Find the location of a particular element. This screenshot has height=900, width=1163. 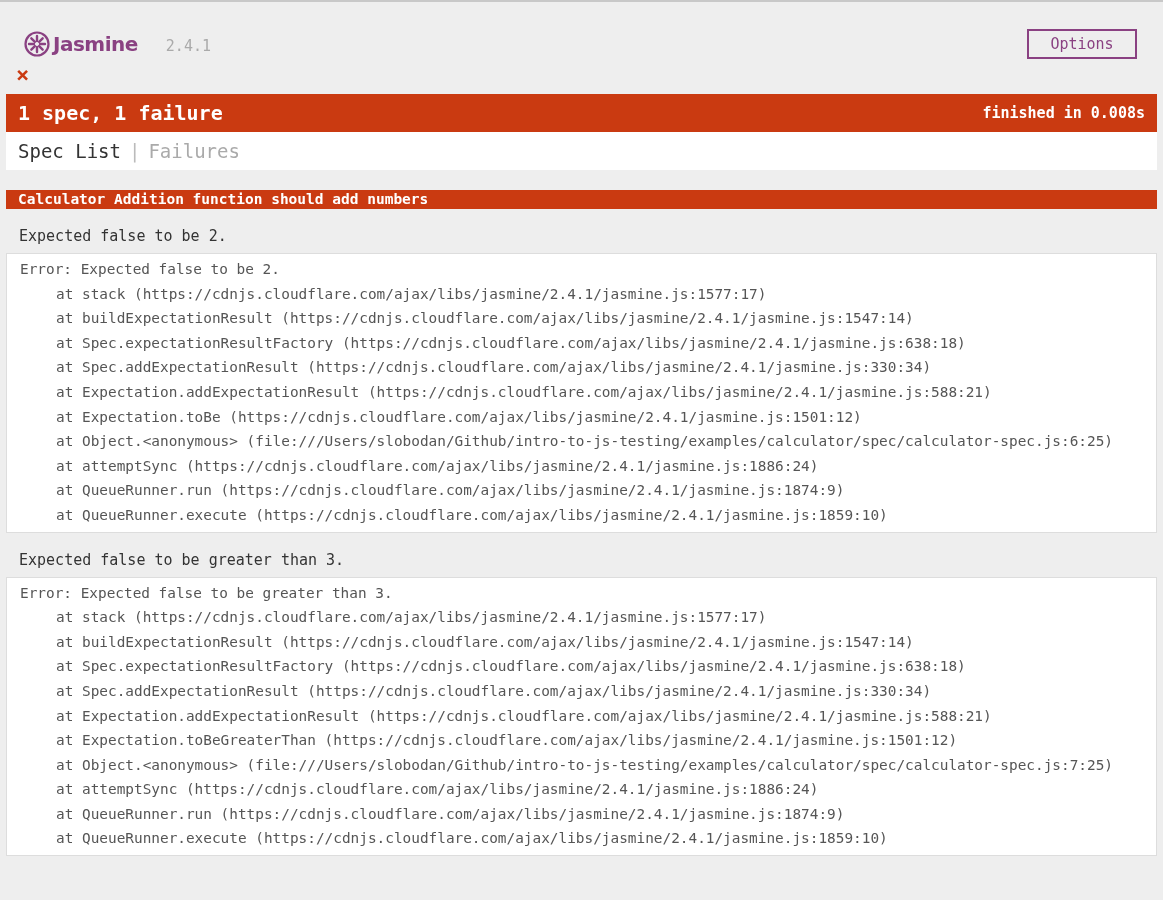

failure-message: Expected false to be 2. is located at coordinates (123, 236).